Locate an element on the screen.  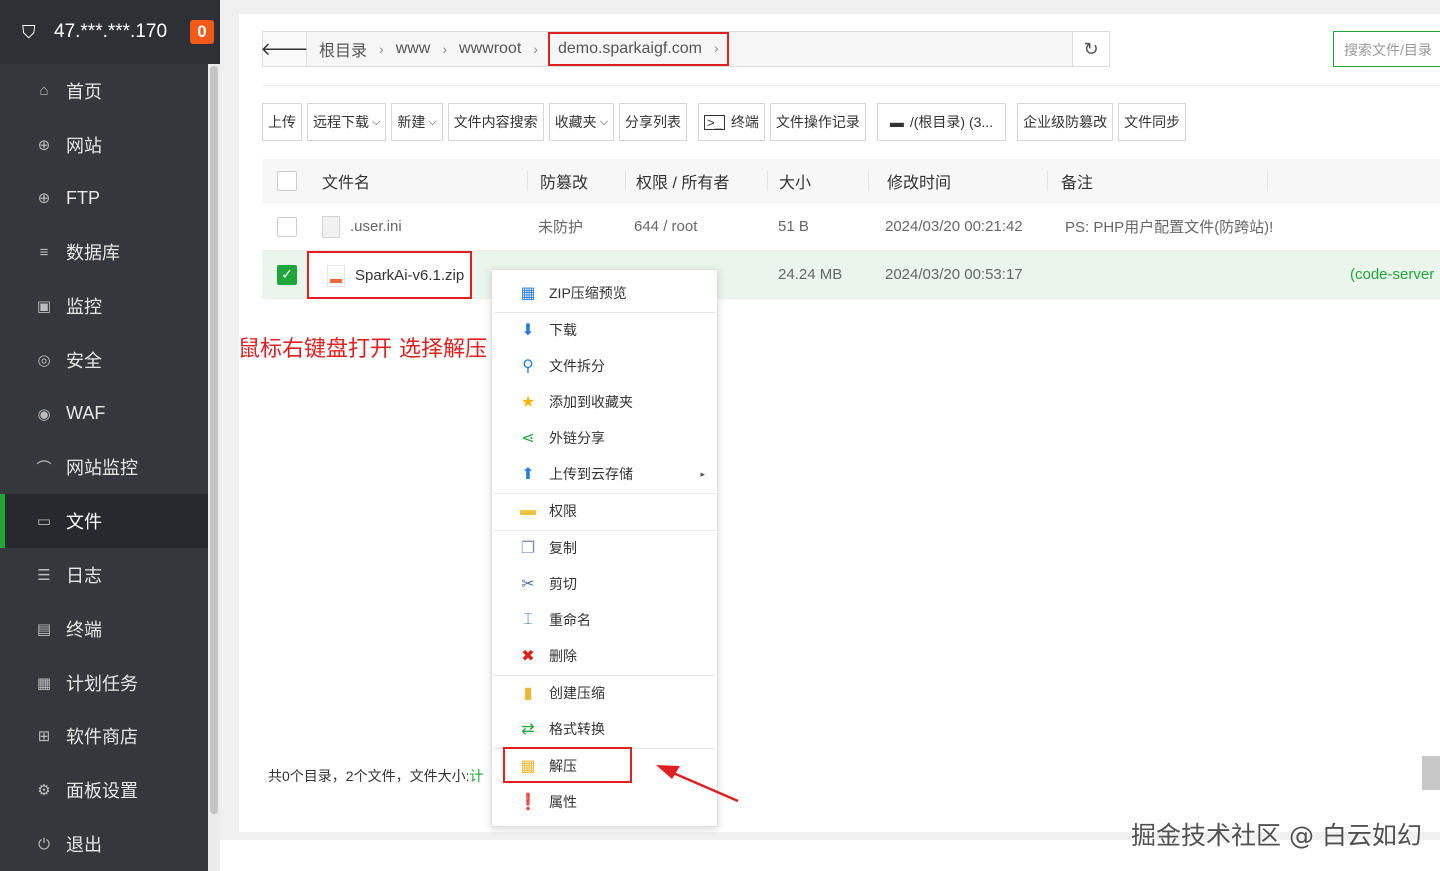
submenu-arrow-icon: ▸ is located at coordinates (702, 473).